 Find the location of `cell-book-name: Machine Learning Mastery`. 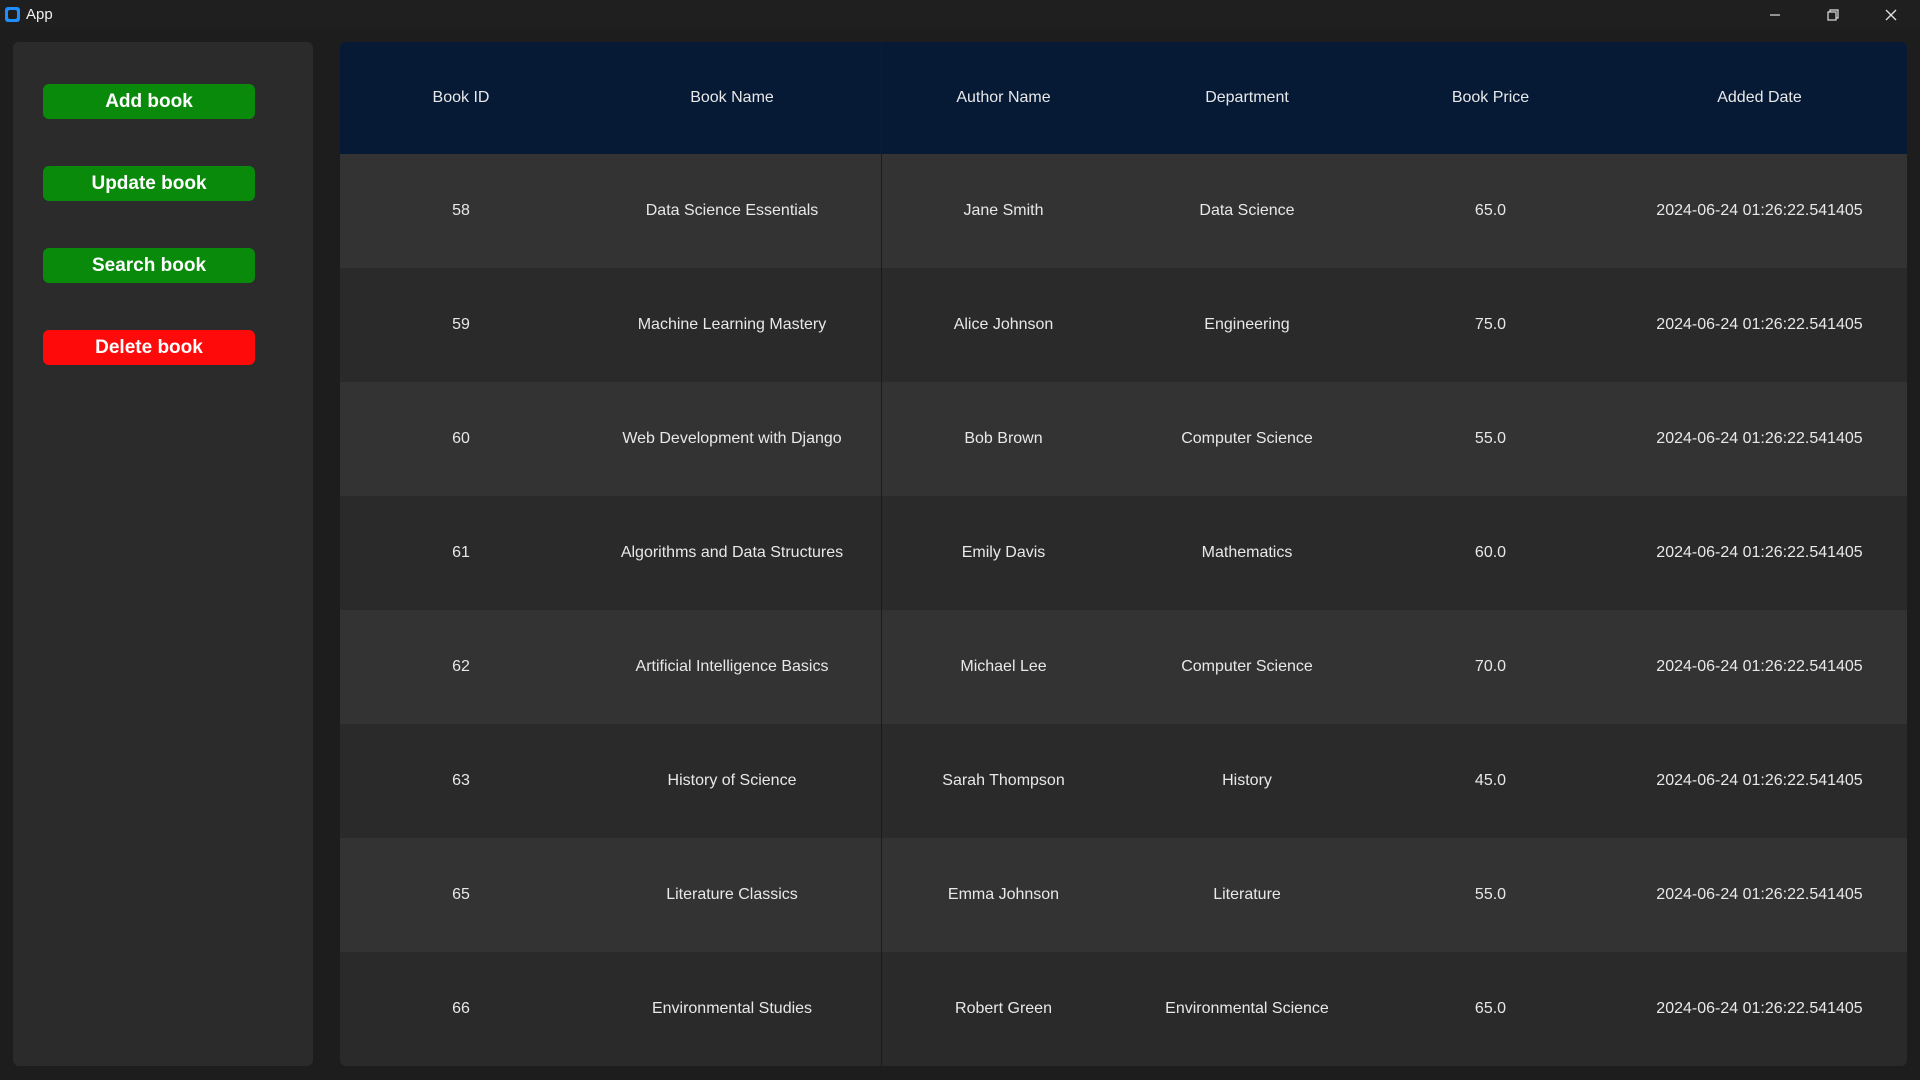

cell-book-name: Machine Learning Mastery is located at coordinates (732, 324).